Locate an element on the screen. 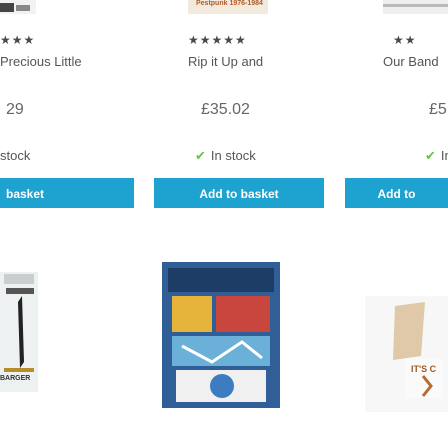 Image resolution: width=448 pixels, height=448 pixels. stock-label: In stock is located at coordinates (233, 155).